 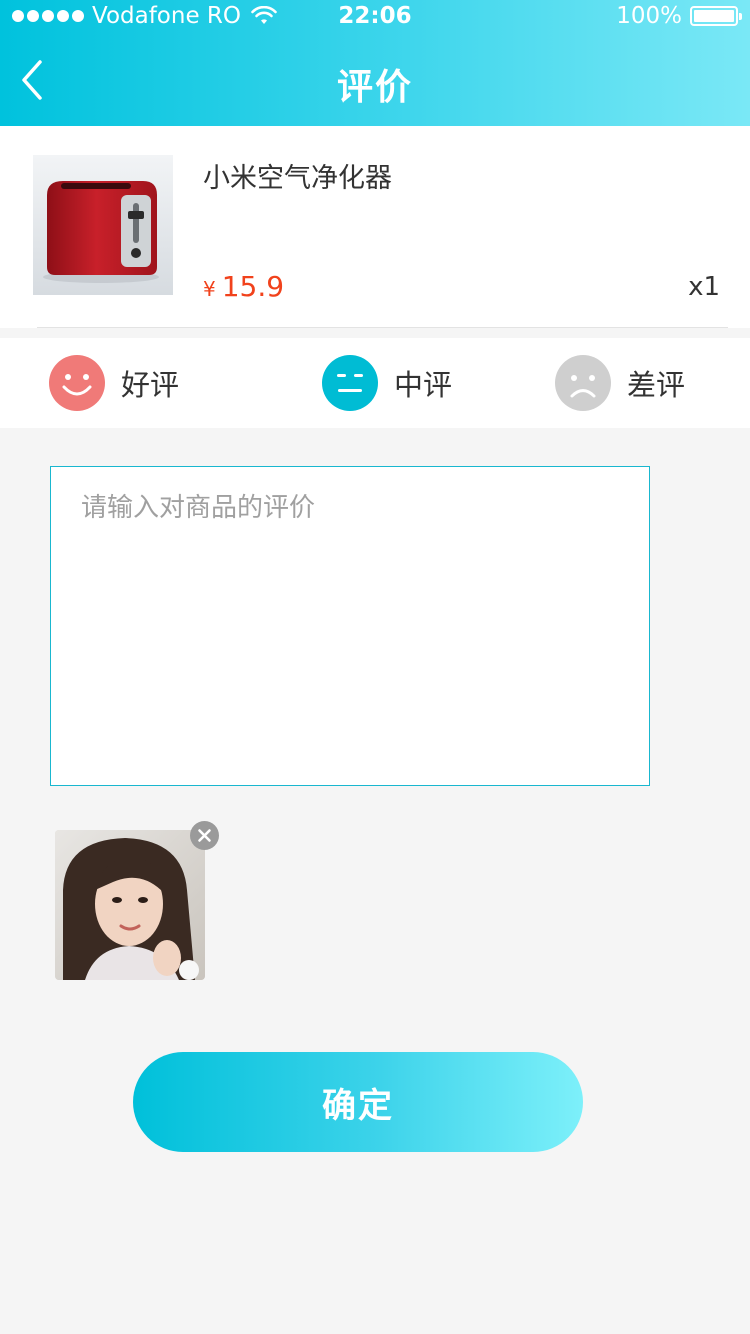 What do you see at coordinates (583, 383) in the screenshot?
I see `sad-face-icon` at bounding box center [583, 383].